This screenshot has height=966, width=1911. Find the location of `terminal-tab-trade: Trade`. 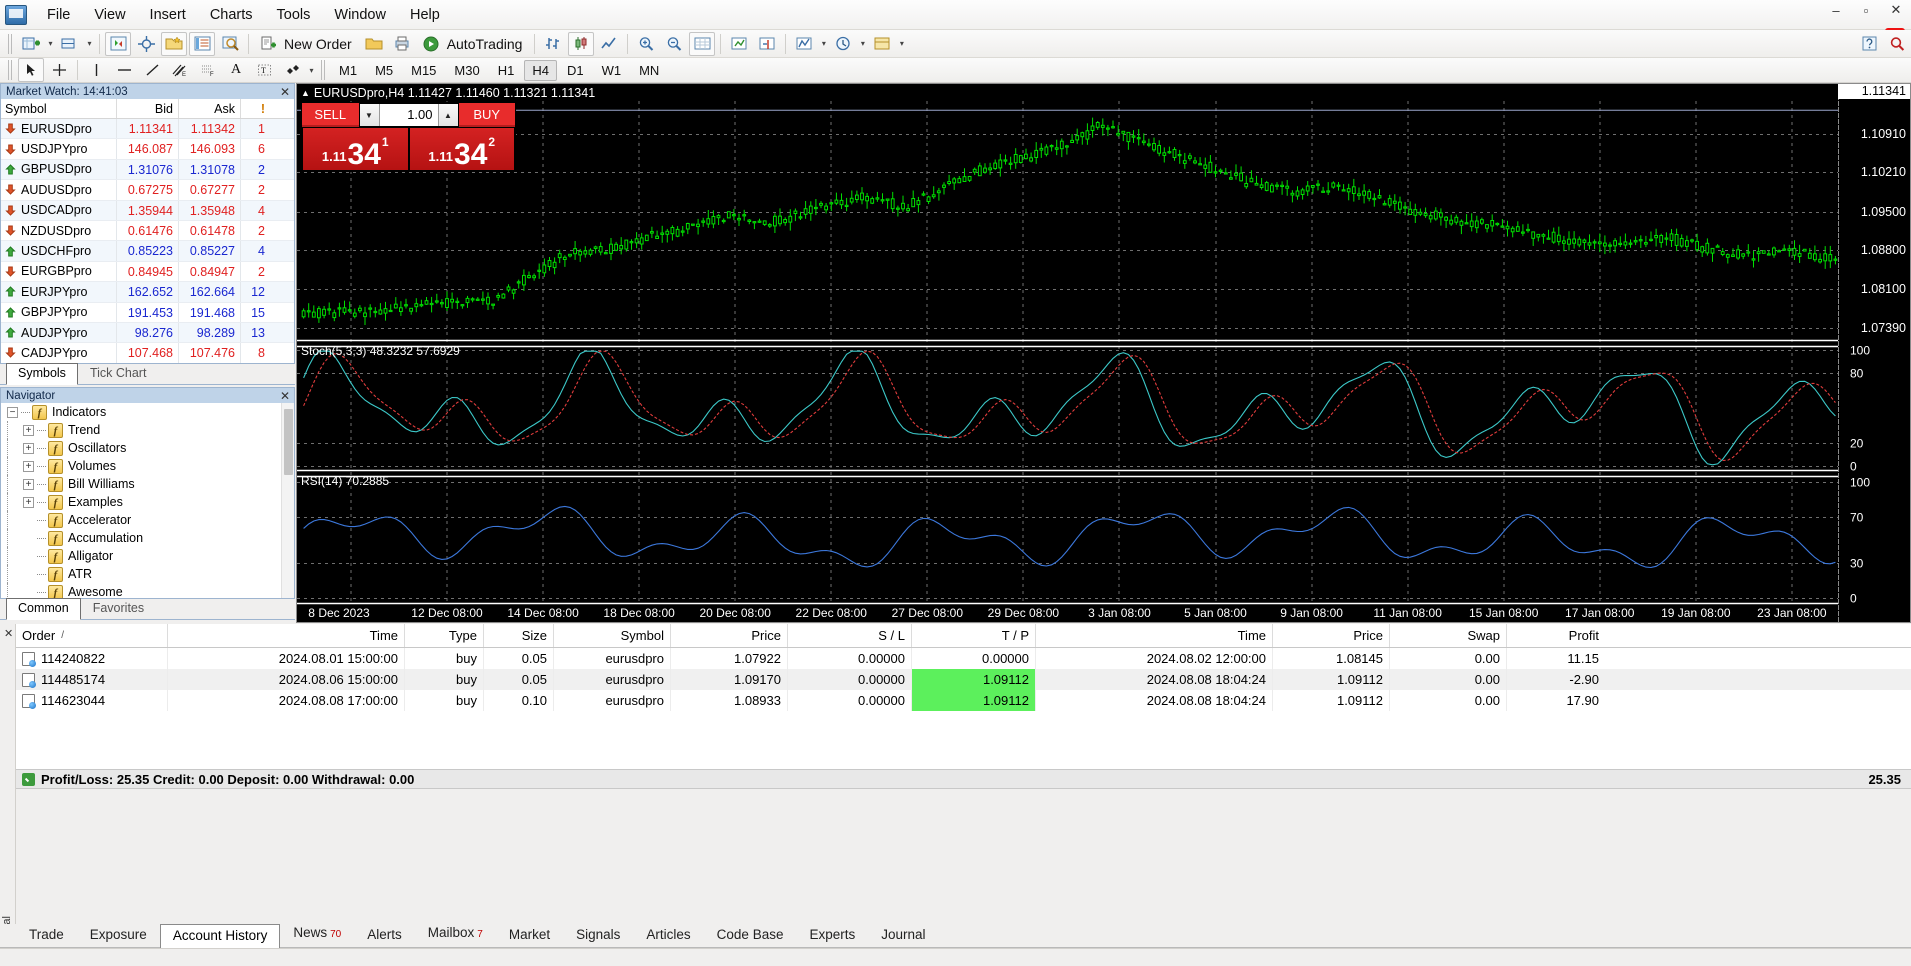

terminal-tab-trade: Trade is located at coordinates (46, 935).